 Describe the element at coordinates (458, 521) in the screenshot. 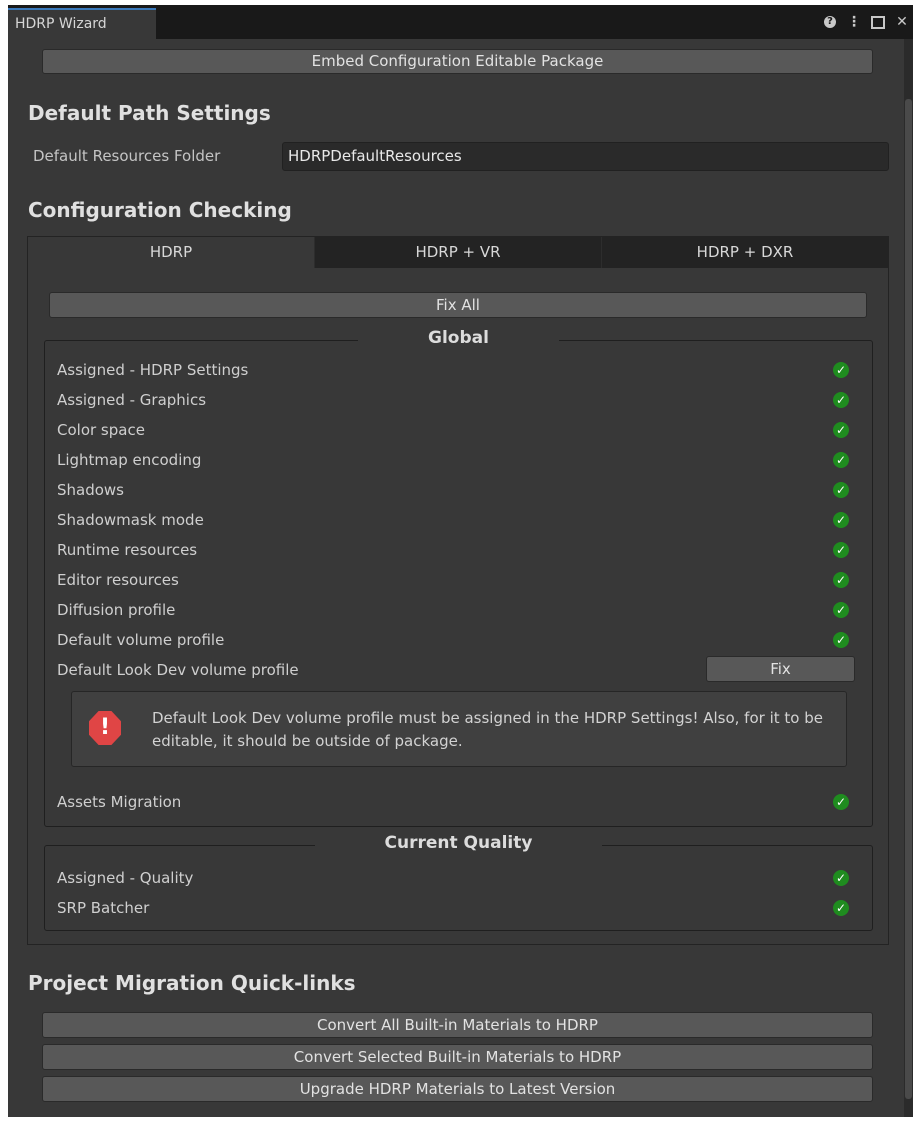

I see `check-row: Shadowmask mode ✓` at that location.